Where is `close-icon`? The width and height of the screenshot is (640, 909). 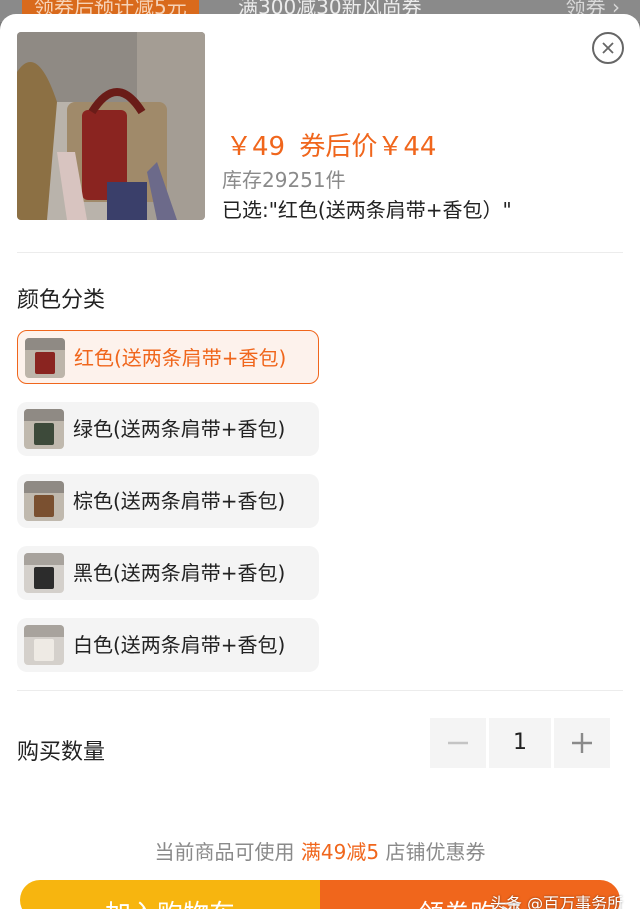 close-icon is located at coordinates (608, 48).